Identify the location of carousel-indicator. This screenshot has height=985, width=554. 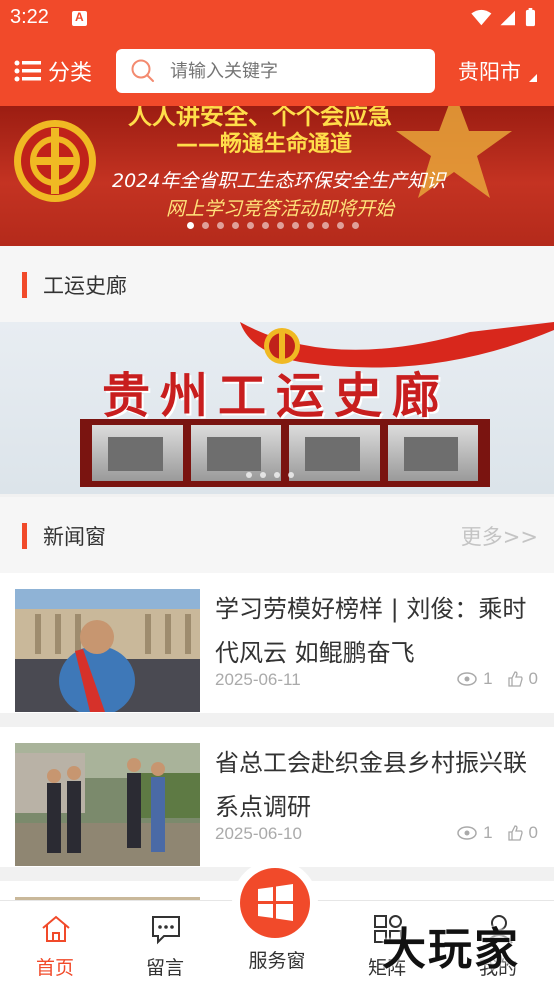
(277, 225).